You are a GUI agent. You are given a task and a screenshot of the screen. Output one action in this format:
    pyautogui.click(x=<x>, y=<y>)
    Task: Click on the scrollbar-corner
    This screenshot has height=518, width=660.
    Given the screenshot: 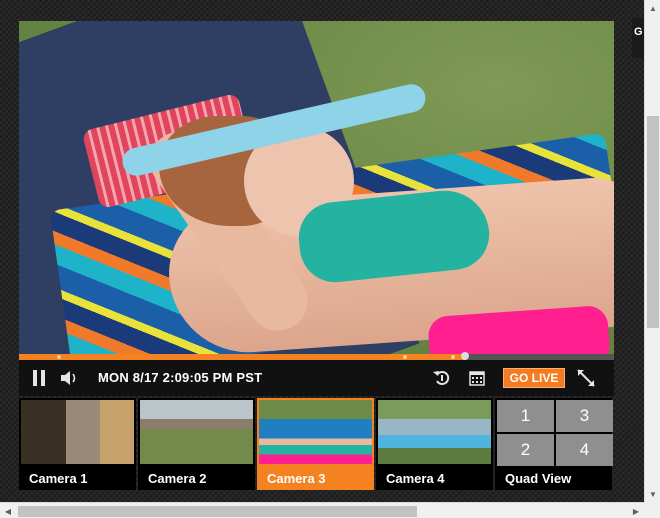 What is the action you would take?
    pyautogui.click(x=652, y=510)
    